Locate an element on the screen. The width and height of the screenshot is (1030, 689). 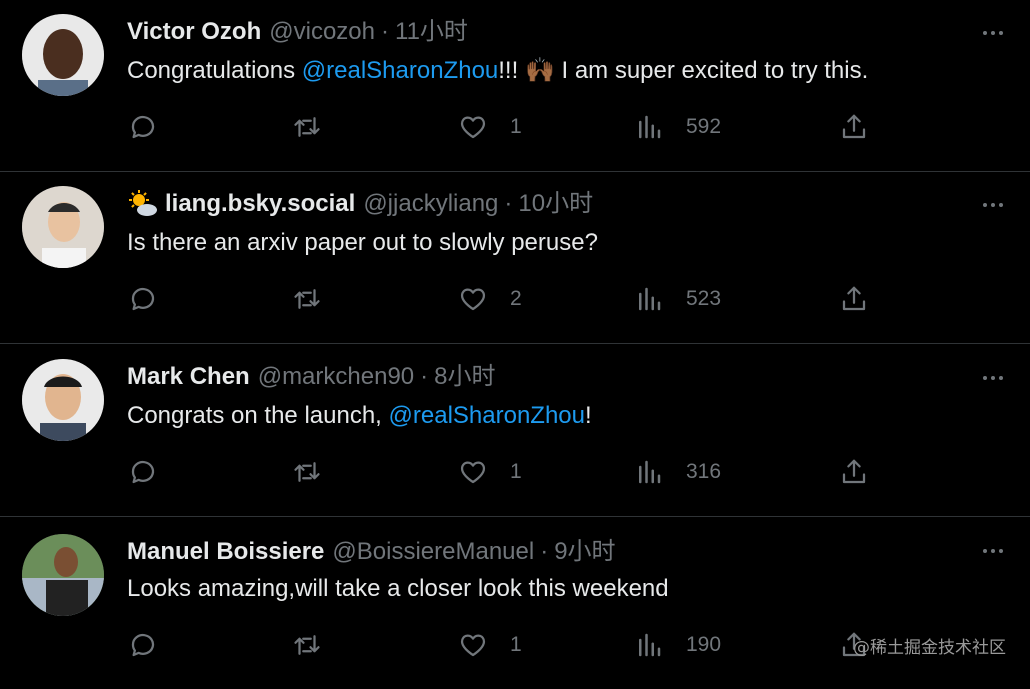
action-bar: 1 592 is located at coordinates (515, 128).